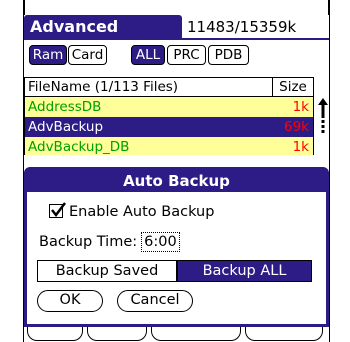 The height and width of the screenshot is (342, 350). What do you see at coordinates (107, 271) in the screenshot?
I see `backup-saved-option: Backup Saved` at bounding box center [107, 271].